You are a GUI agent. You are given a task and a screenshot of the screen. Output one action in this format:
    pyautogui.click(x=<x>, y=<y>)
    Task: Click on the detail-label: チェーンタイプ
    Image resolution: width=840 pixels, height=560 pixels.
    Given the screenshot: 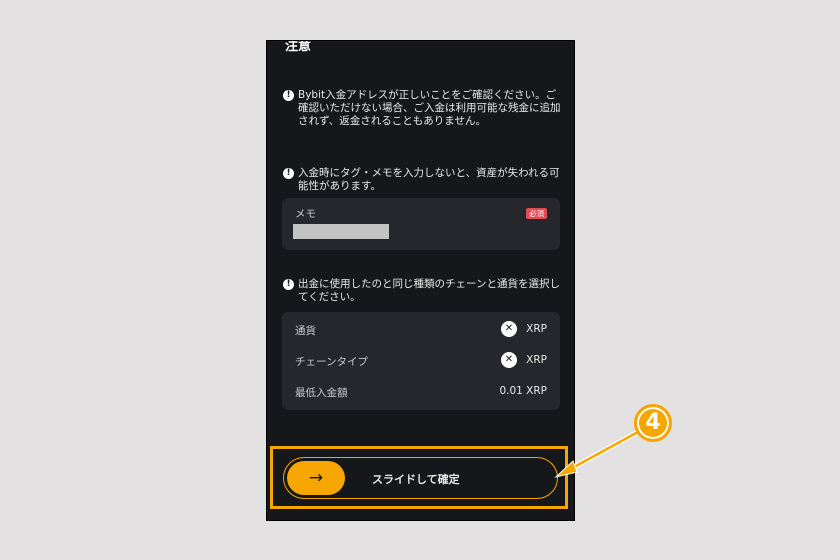 What is the action you would take?
    pyautogui.click(x=331, y=362)
    